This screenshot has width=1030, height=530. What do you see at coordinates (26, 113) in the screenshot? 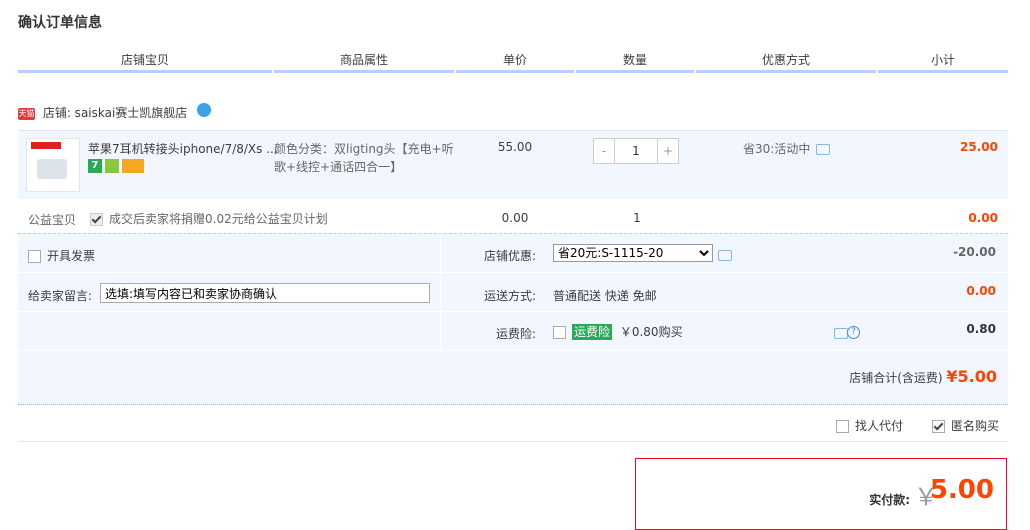
I see `tmall-icon: 天猫` at bounding box center [26, 113].